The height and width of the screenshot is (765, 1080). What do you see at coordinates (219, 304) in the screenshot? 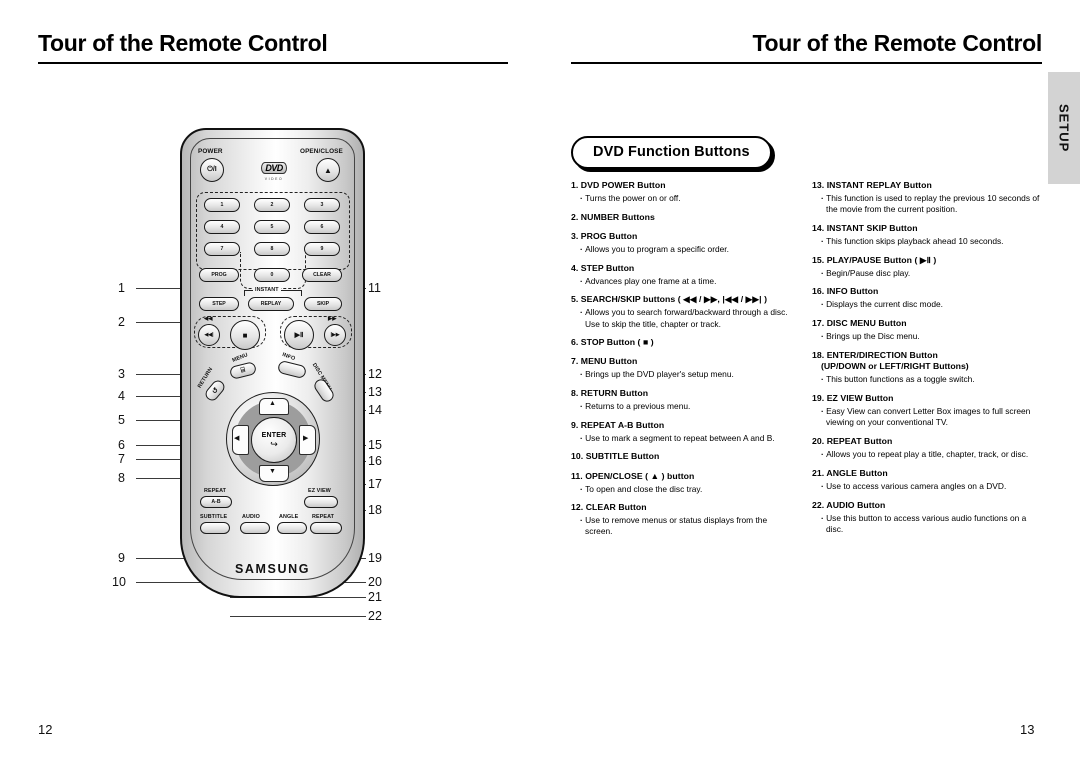
I see `step-button: STEP` at bounding box center [219, 304].